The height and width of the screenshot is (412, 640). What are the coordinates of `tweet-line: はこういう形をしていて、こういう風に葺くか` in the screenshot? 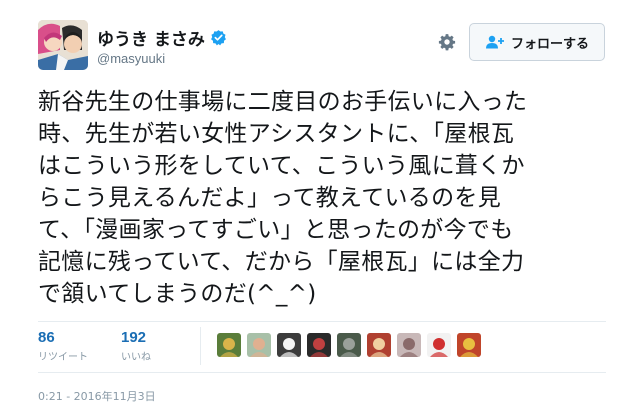 It's located at (281, 166).